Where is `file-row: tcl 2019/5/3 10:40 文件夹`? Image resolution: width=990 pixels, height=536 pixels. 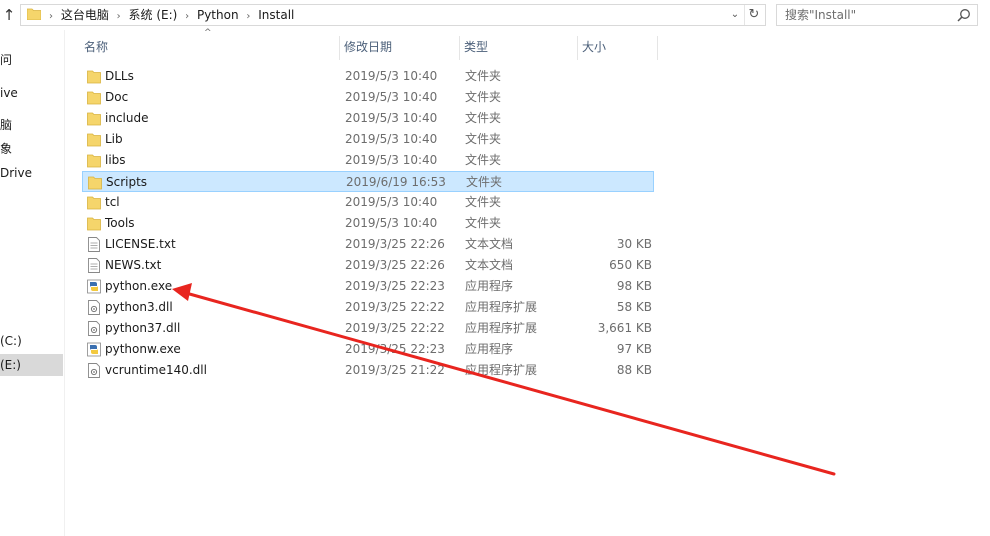
file-row: tcl 2019/5/3 10:40 文件夹 is located at coordinates (368, 202).